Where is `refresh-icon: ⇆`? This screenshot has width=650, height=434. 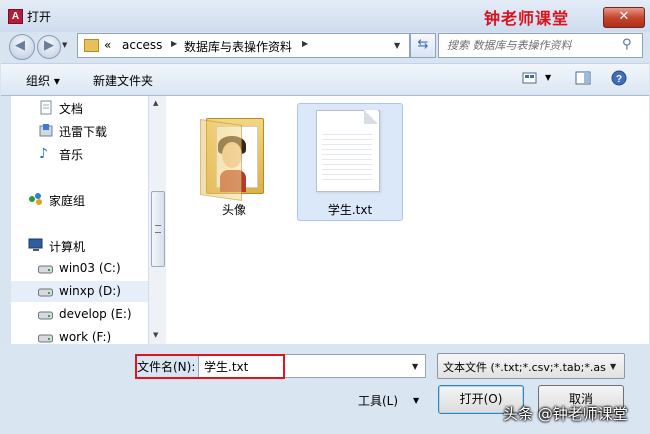
refresh-icon: ⇆ is located at coordinates (423, 44).